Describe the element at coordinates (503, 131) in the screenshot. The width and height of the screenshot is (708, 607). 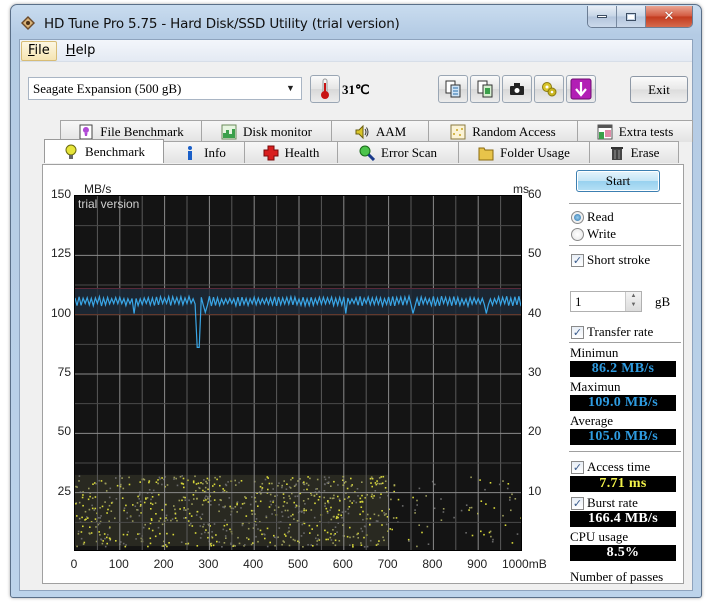
I see `tab-random-access: Random Access` at that location.